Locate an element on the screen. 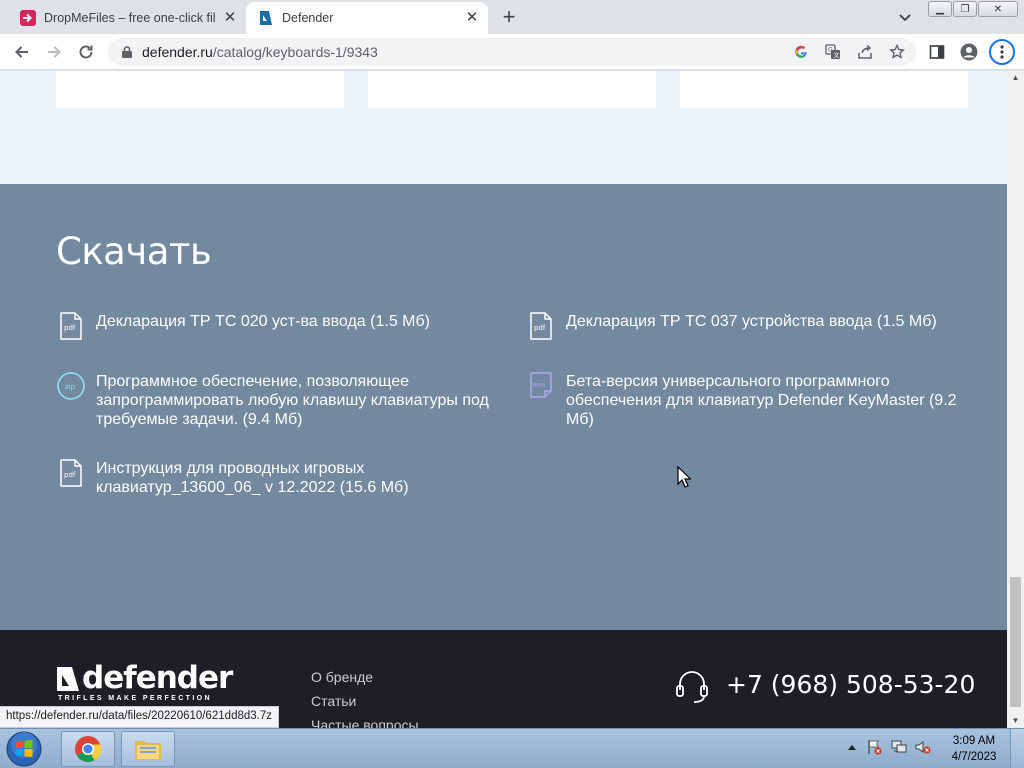  show-desktop-button is located at coordinates (1017, 748).